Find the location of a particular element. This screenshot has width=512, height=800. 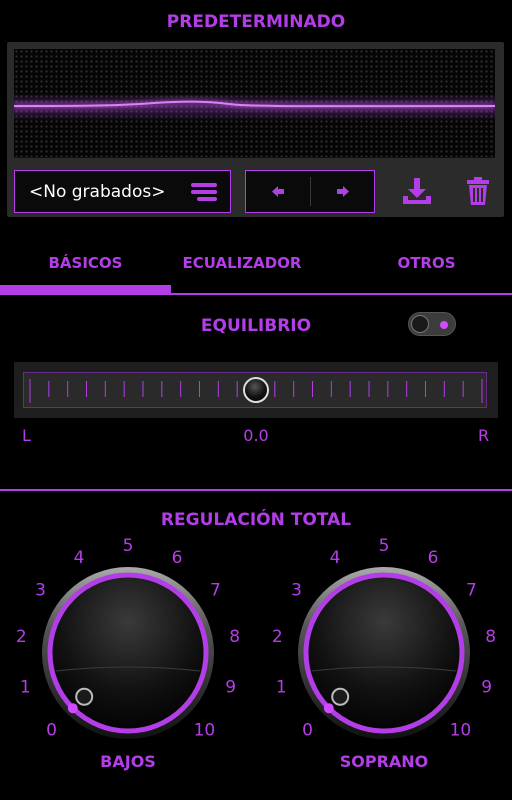

bass-label: BAJOS is located at coordinates (128, 761).